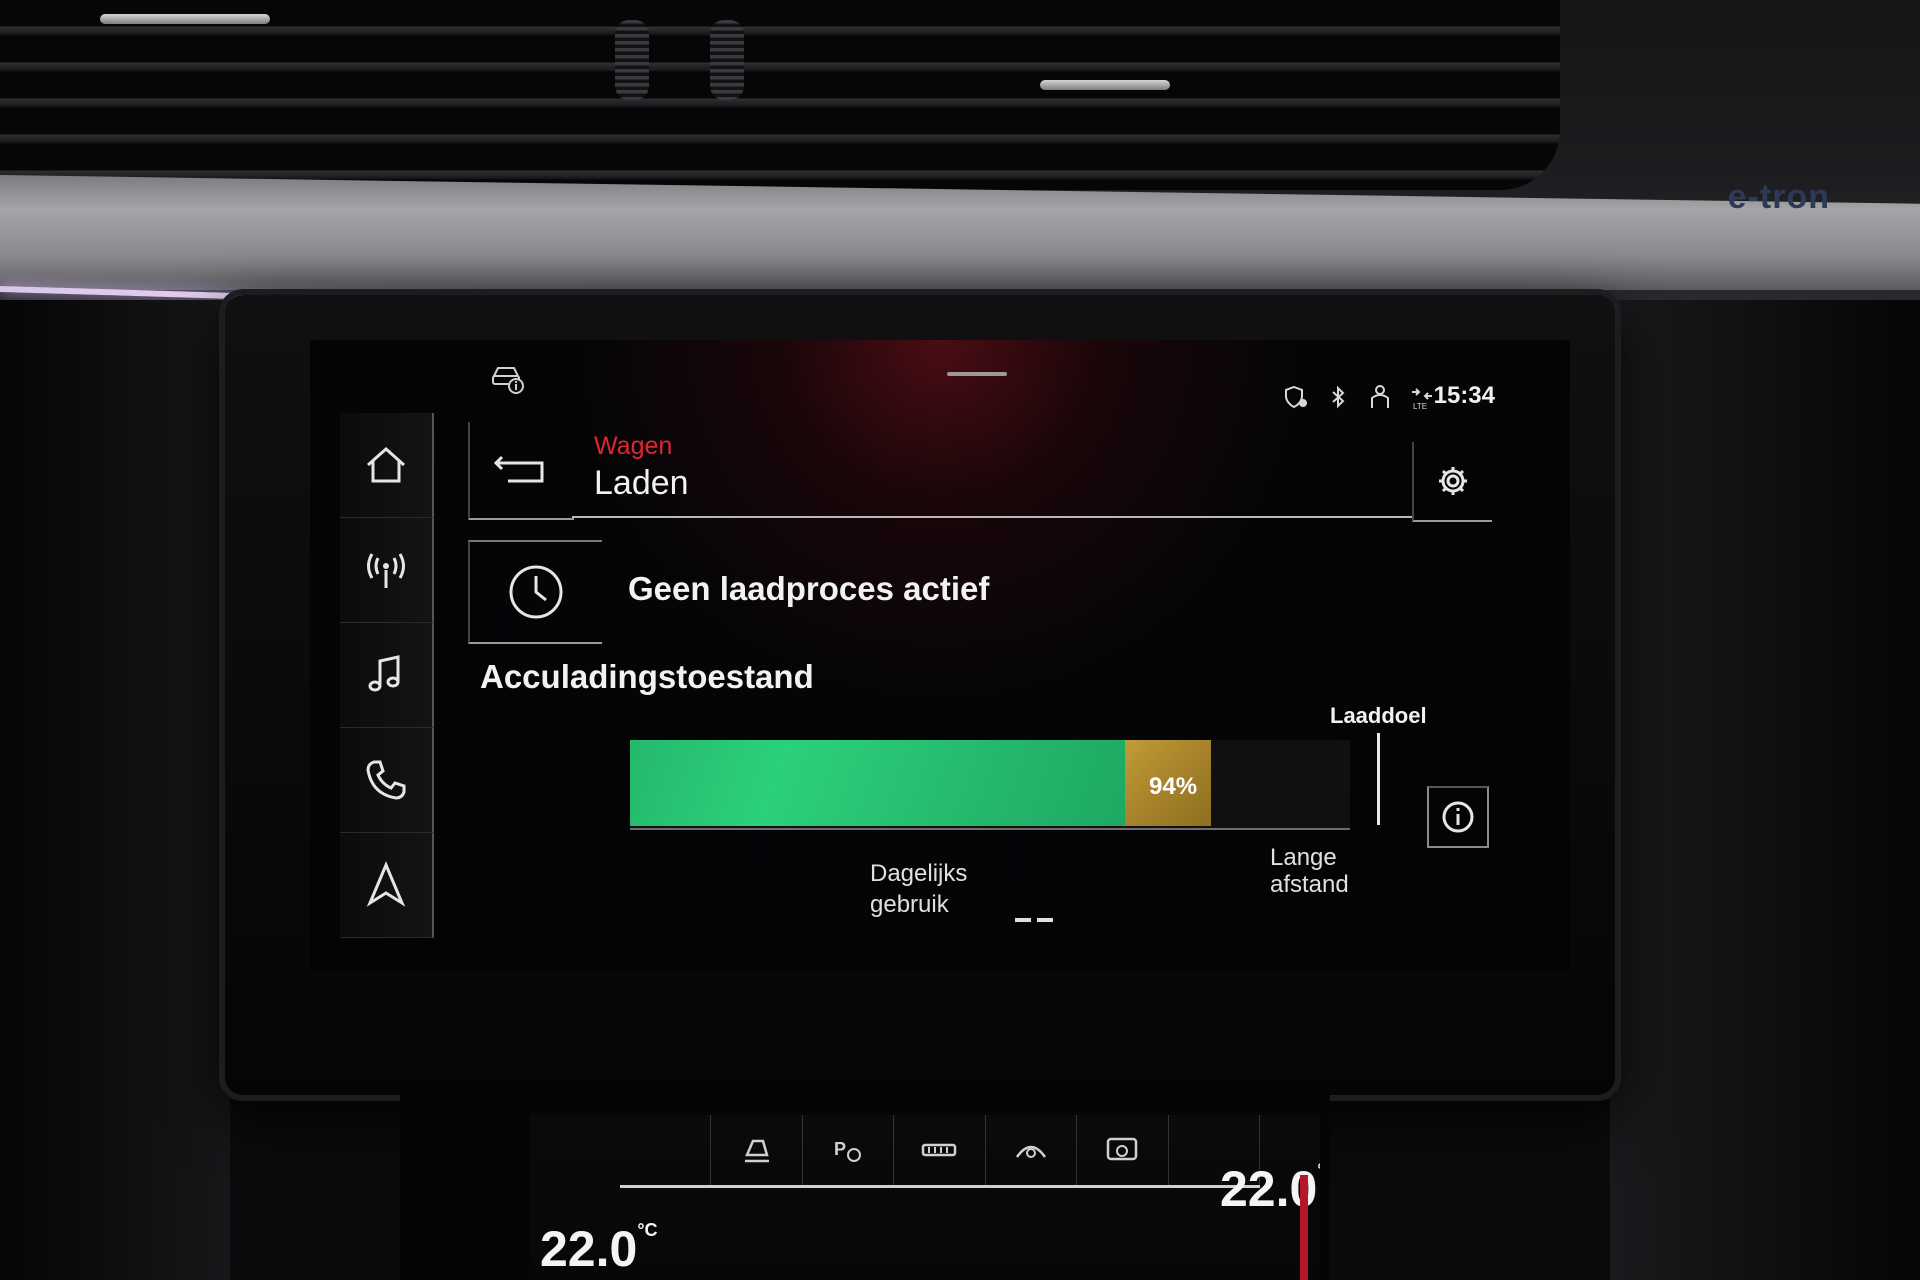 The image size is (1920, 1280). I want to click on sidebar-item-music, so click(387, 675).